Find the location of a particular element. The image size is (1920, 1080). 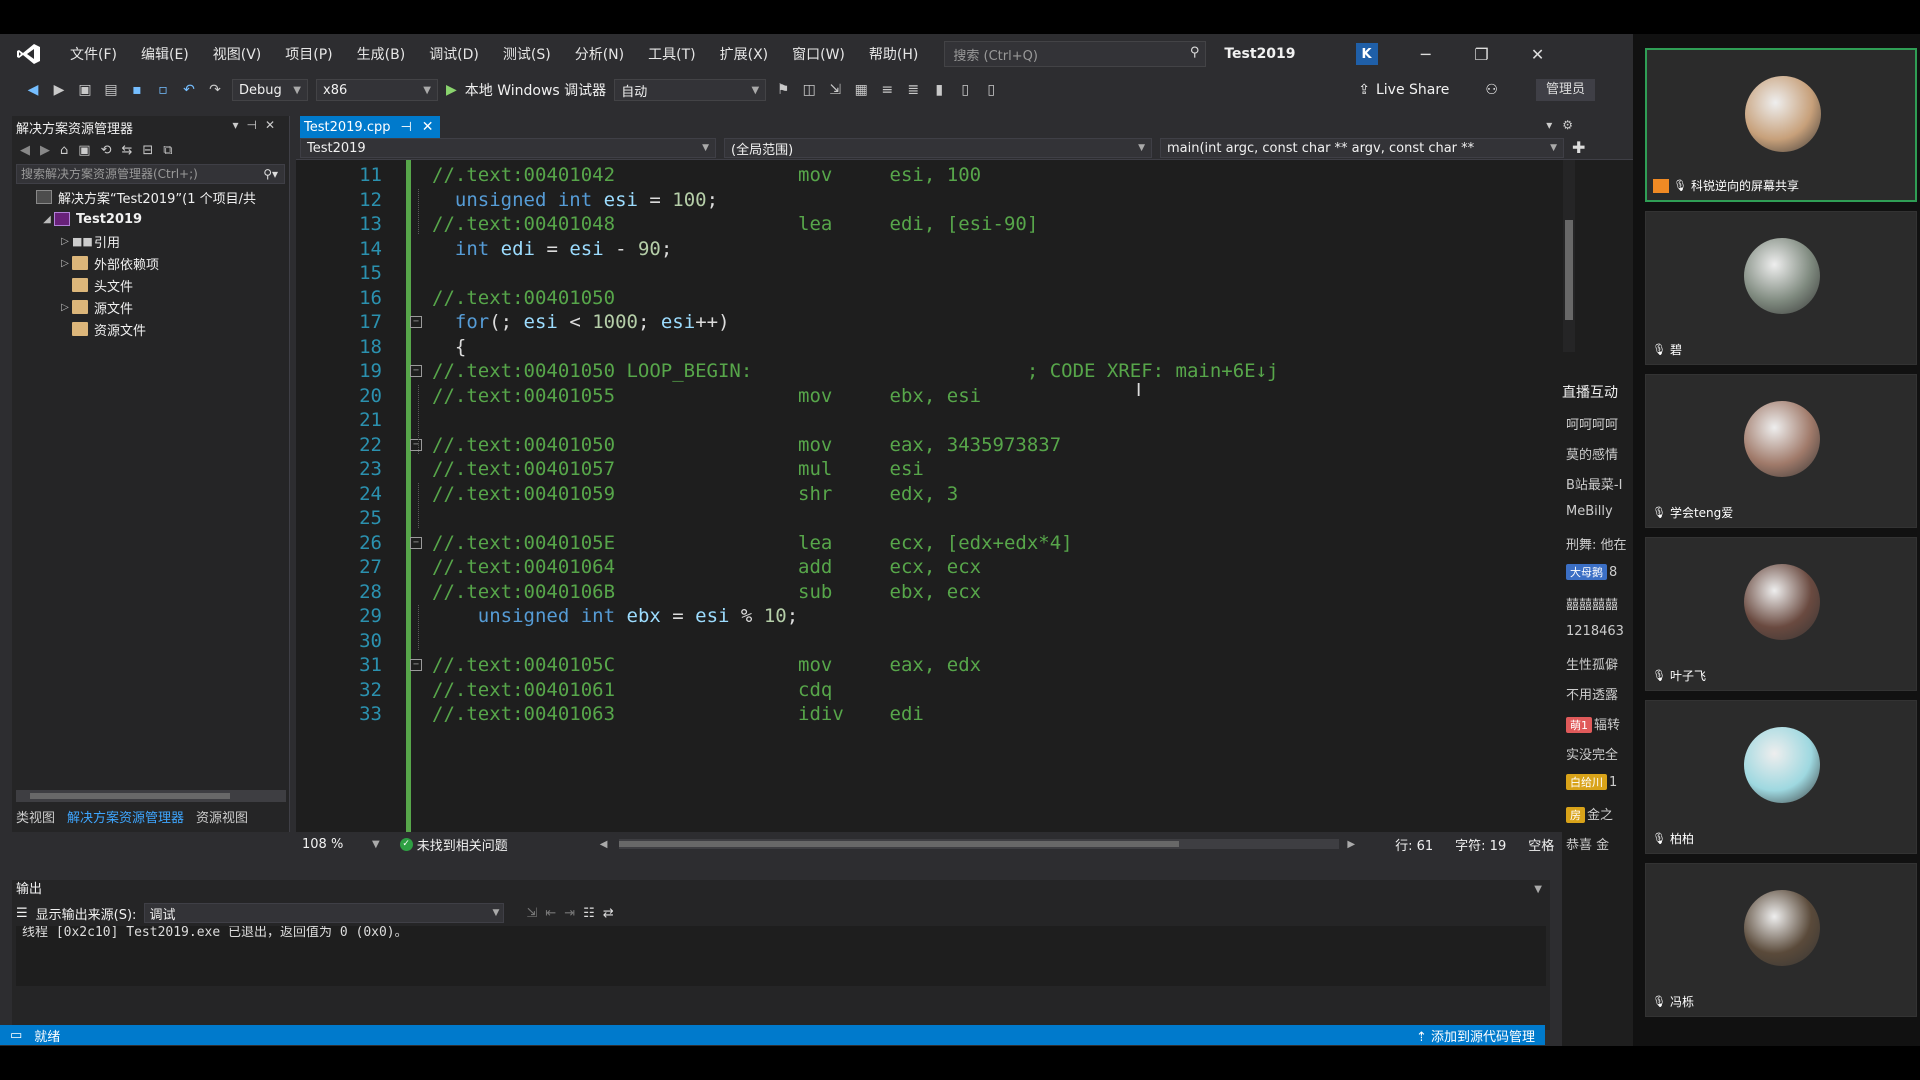

tree-item: ▷ 外部依赖项 is located at coordinates (150, 263).